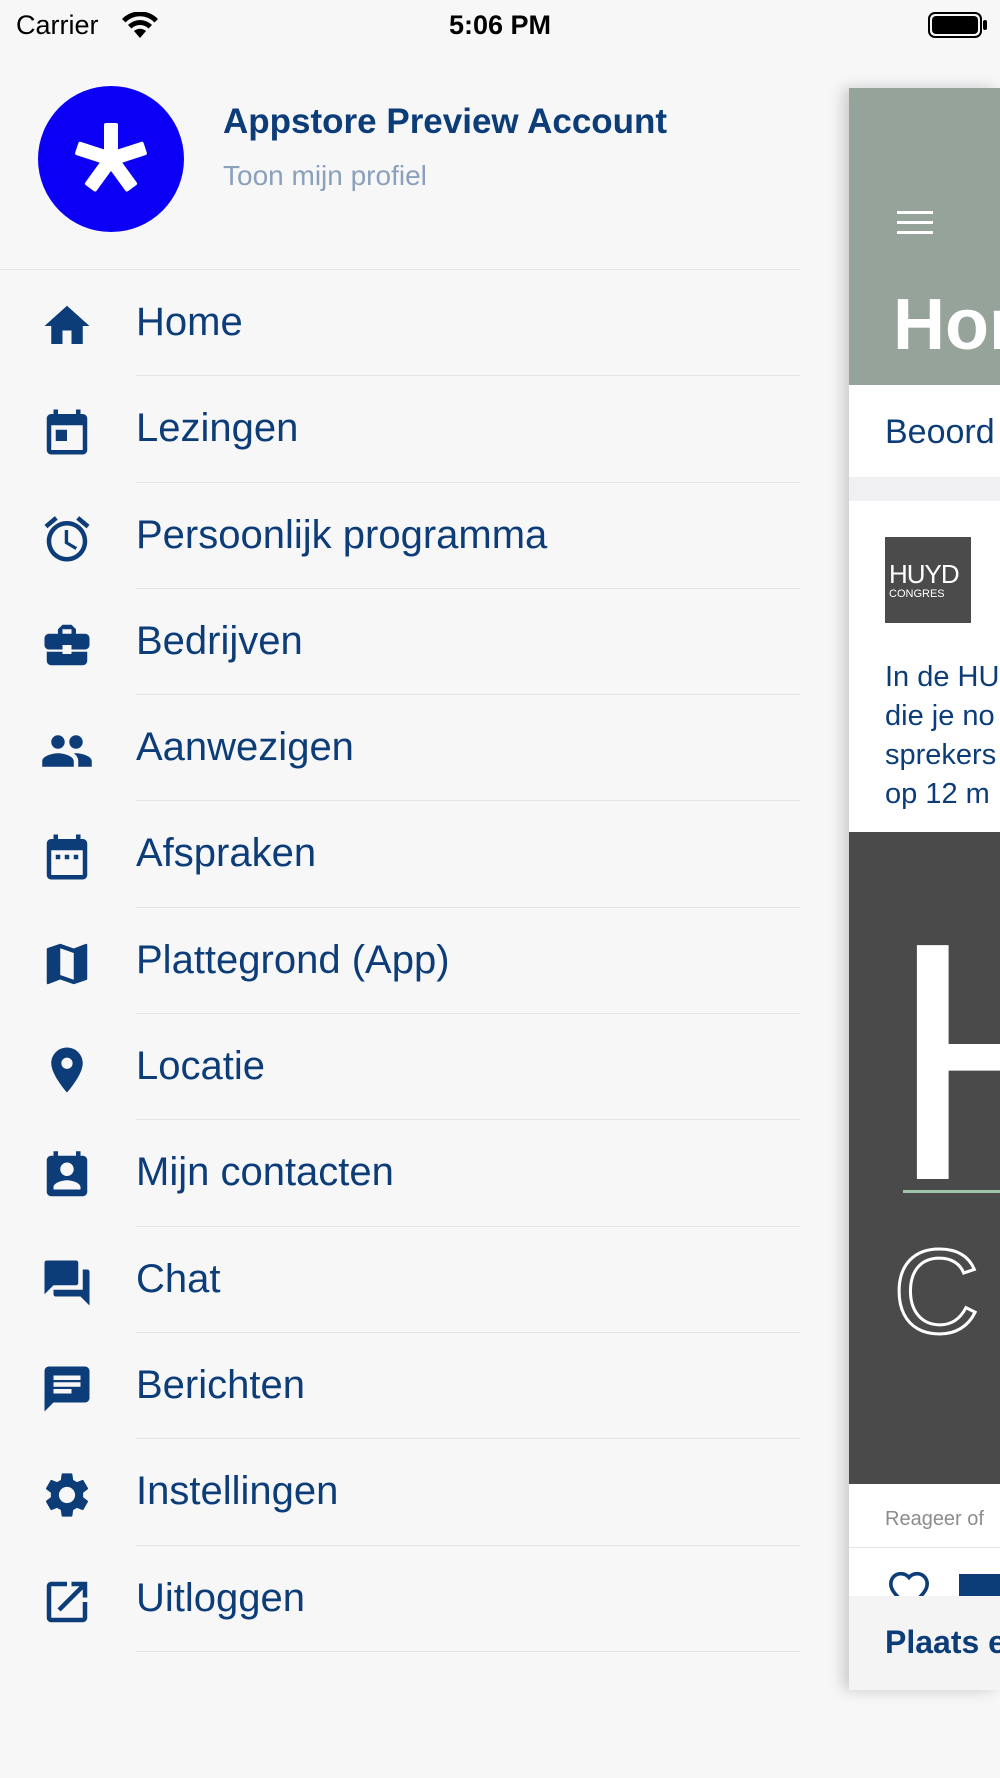 The image size is (1000, 1778). I want to click on comment-bar: Plaats e, so click(924, 1643).